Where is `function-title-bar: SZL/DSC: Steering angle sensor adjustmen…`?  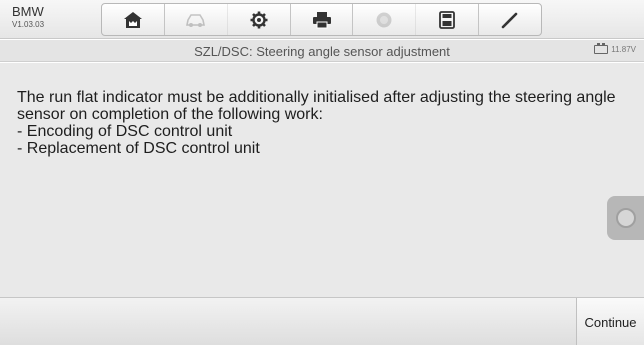
function-title-bar: SZL/DSC: Steering angle sensor adjustmen… is located at coordinates (322, 51).